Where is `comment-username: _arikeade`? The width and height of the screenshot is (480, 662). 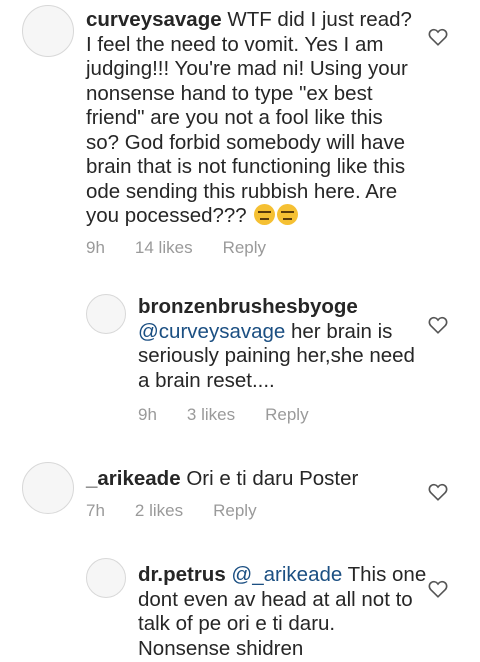
comment-username: _arikeade is located at coordinates (133, 478).